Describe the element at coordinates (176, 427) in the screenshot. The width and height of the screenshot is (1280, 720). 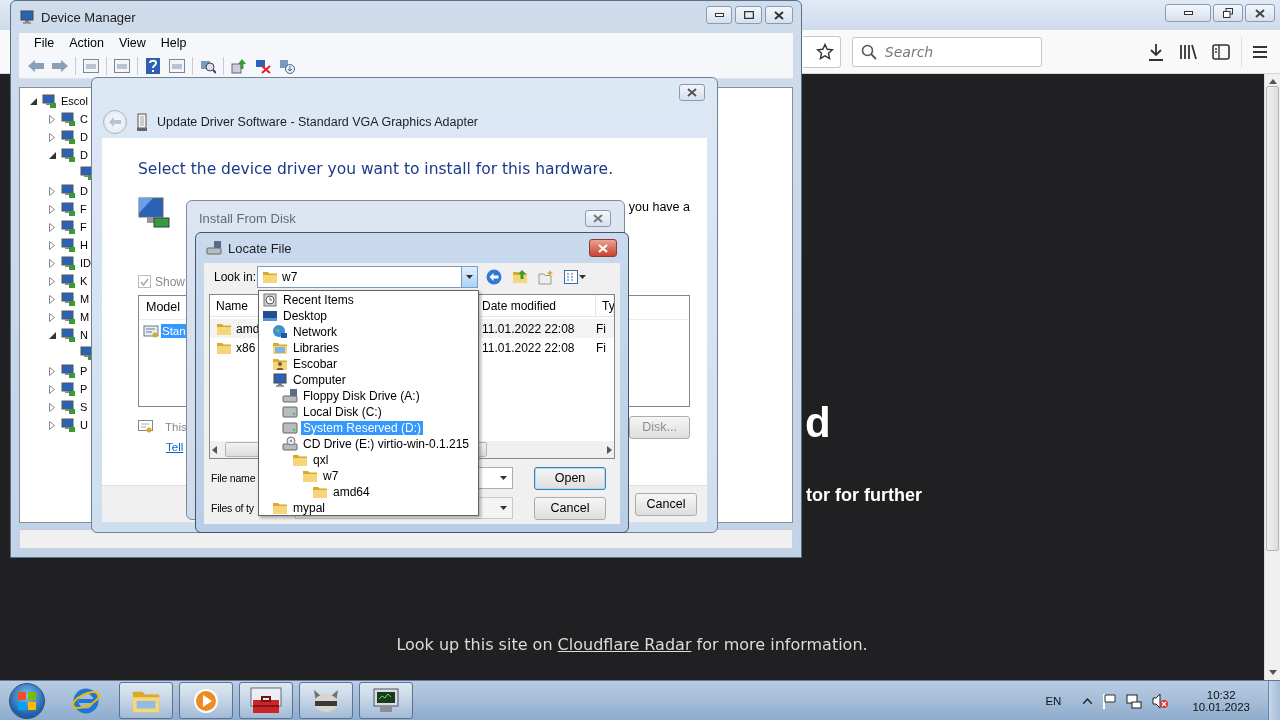
I see `signature-note: This` at that location.